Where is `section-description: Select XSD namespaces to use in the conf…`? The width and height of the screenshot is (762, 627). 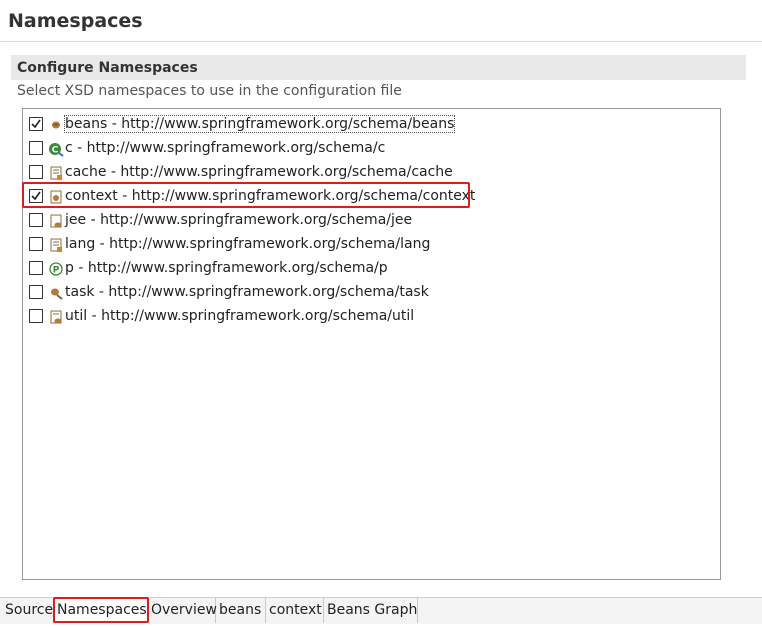
section-description: Select XSD namespaces to use in the conf… is located at coordinates (209, 91).